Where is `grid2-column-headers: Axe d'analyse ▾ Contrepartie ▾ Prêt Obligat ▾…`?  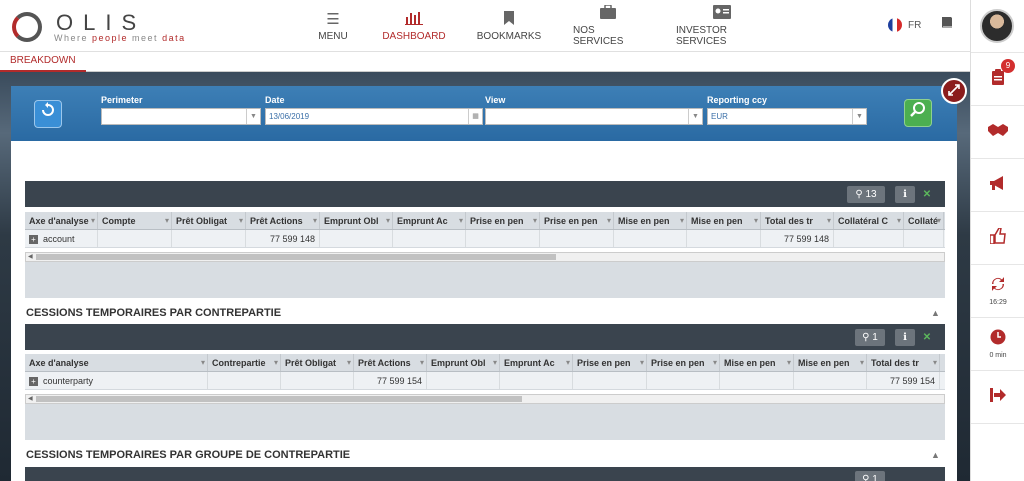
grid2-column-headers: Axe d'analyse ▾ Contrepartie ▾ Prêt Obligat ▾… is located at coordinates (485, 363).